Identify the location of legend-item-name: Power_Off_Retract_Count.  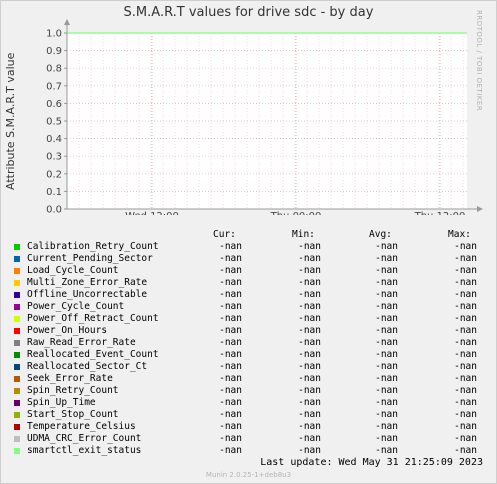
(93, 318).